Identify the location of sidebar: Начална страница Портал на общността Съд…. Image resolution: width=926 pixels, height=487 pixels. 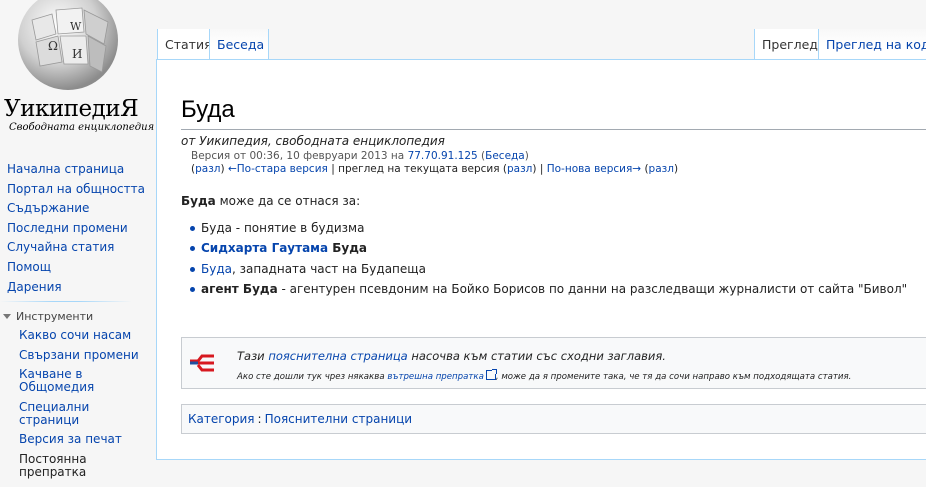
(77, 319).